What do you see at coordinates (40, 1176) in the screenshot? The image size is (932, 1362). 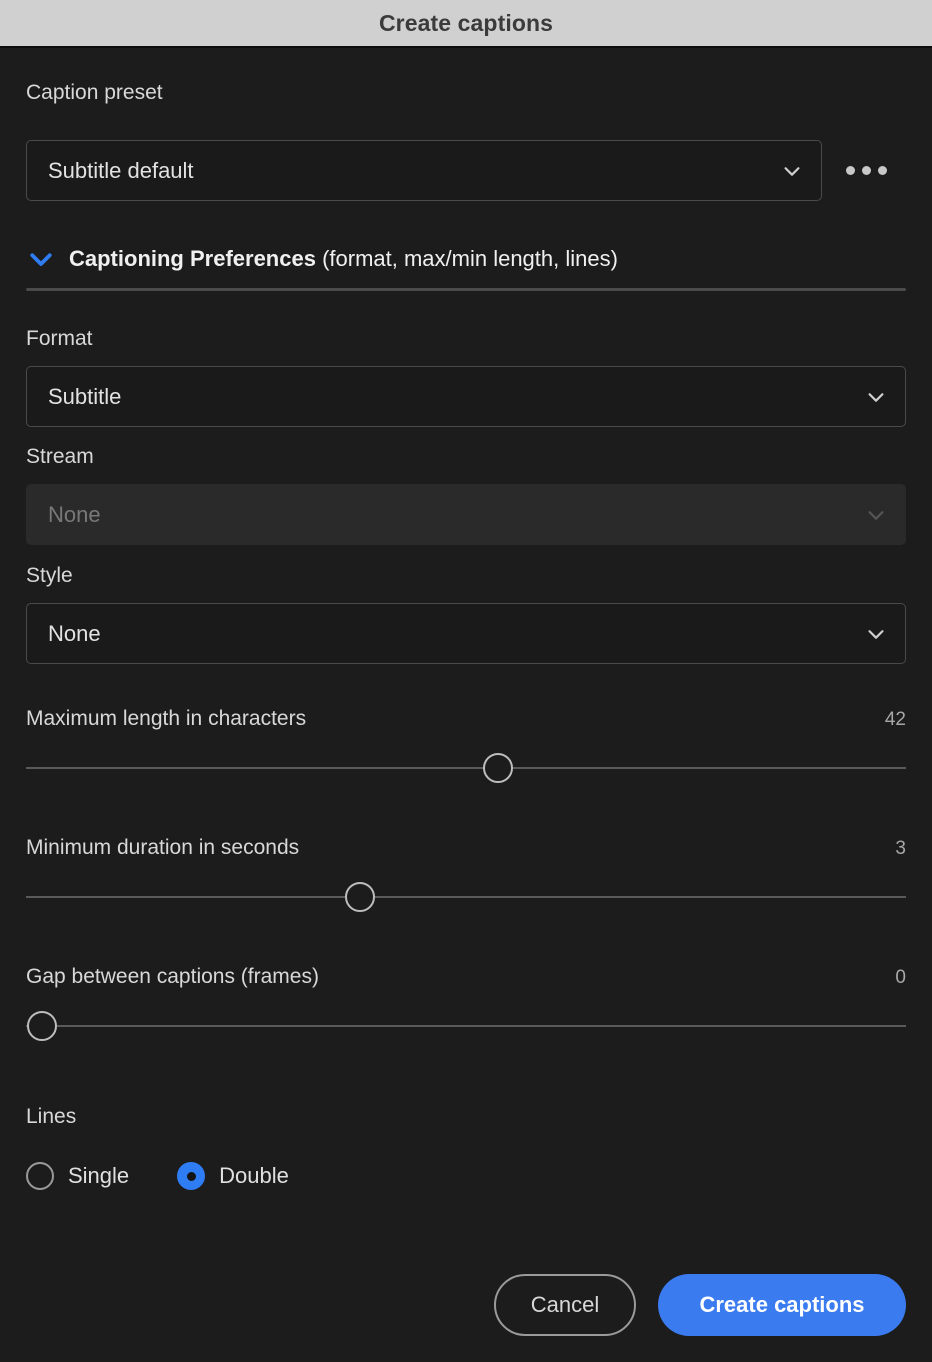 I see `radio-unchecked-icon` at bounding box center [40, 1176].